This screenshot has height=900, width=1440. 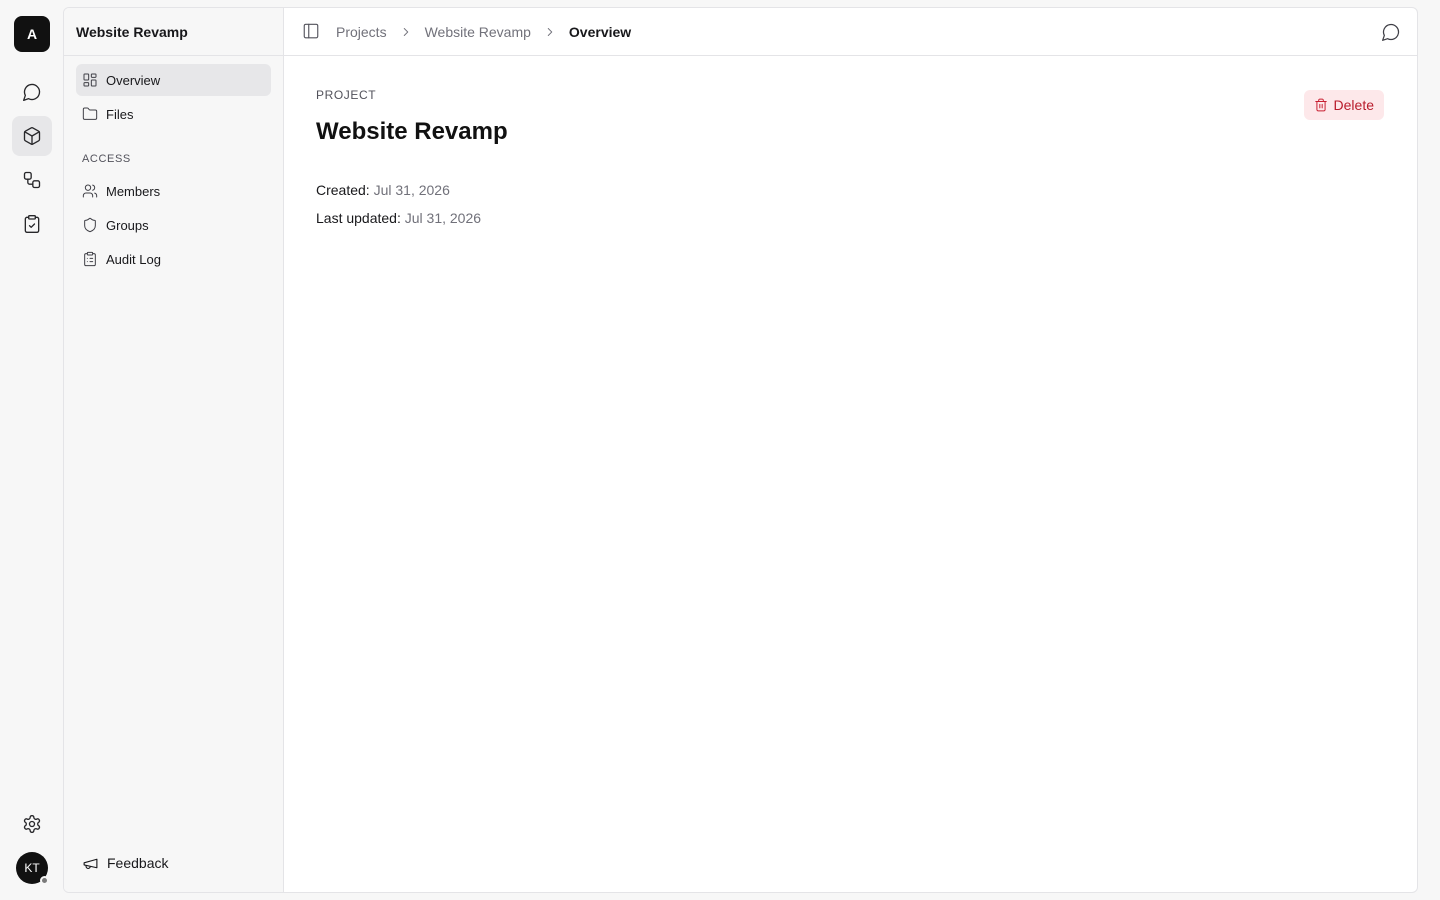 I want to click on shield-icon, so click(x=90, y=225).